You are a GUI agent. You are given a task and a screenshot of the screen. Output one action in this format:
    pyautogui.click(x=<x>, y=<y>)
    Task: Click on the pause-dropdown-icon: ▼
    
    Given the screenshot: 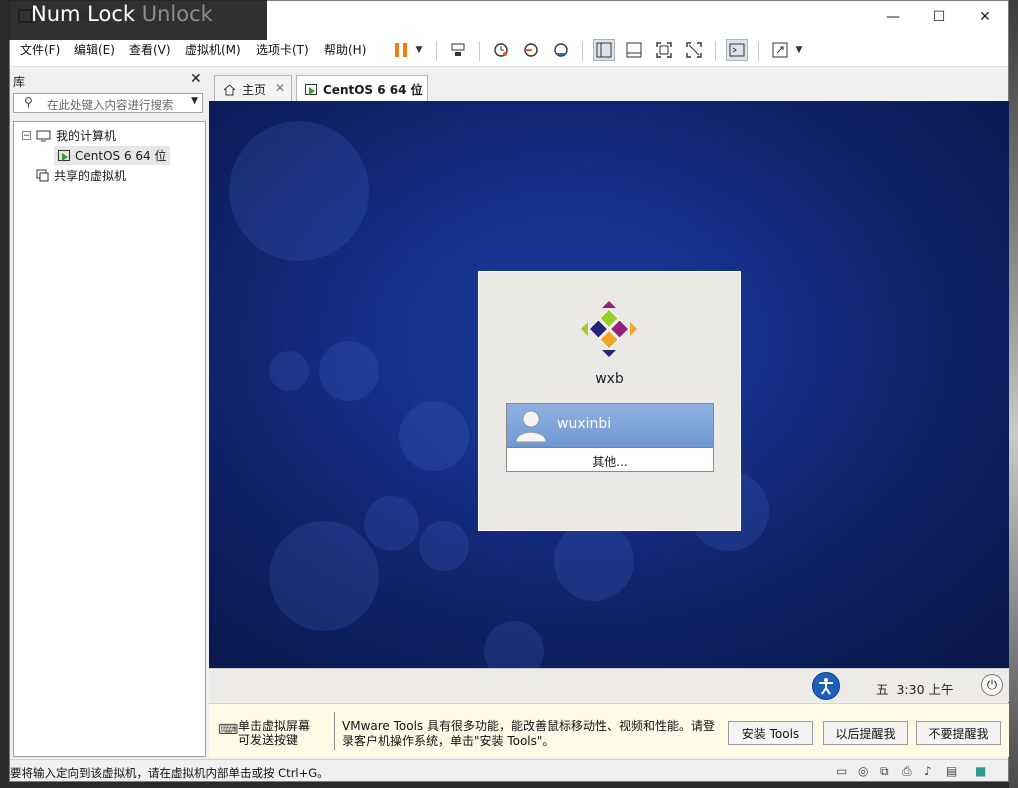 What is the action you would take?
    pyautogui.click(x=419, y=50)
    